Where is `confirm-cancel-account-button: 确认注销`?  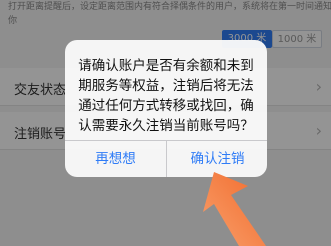 confirm-cancel-account-button: 确认注销 is located at coordinates (217, 159).